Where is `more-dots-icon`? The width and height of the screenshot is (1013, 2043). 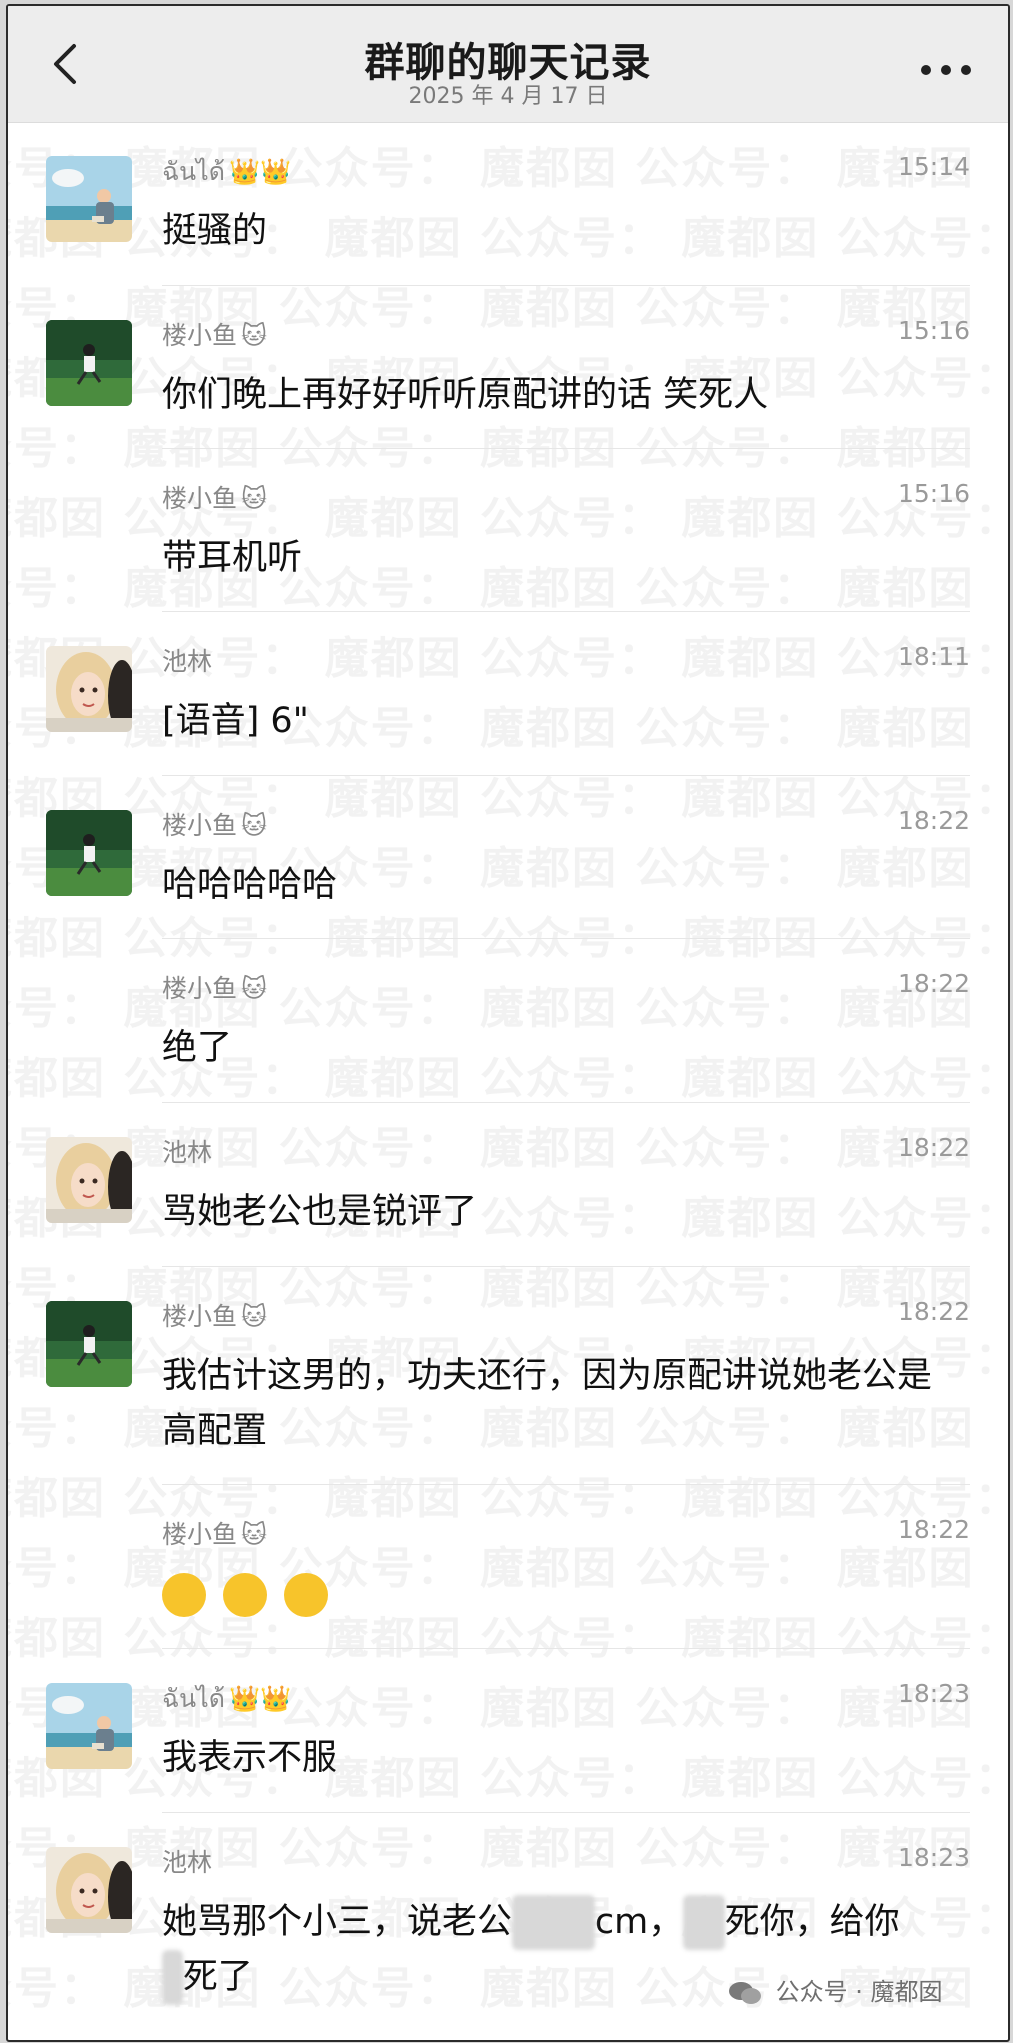 more-dots-icon is located at coordinates (946, 70).